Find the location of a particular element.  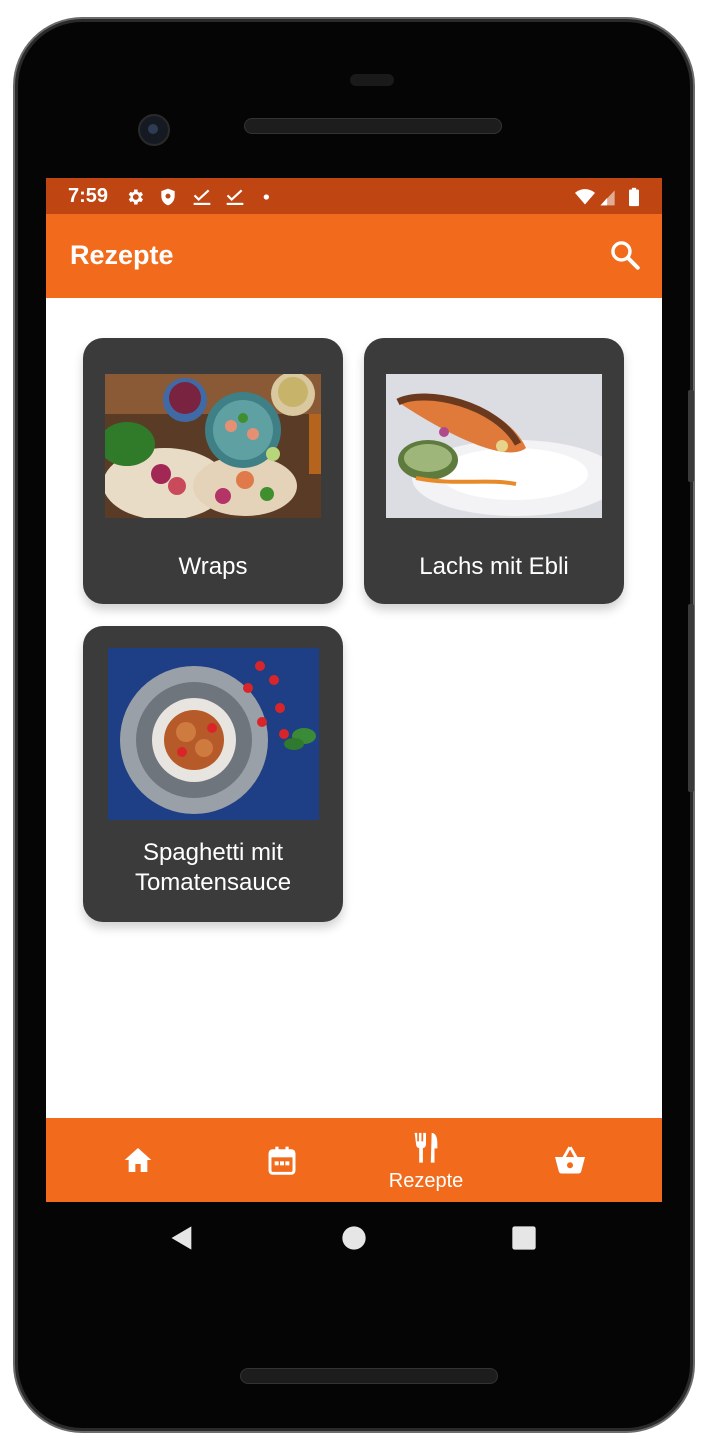

home-circle-icon is located at coordinates (354, 1238).